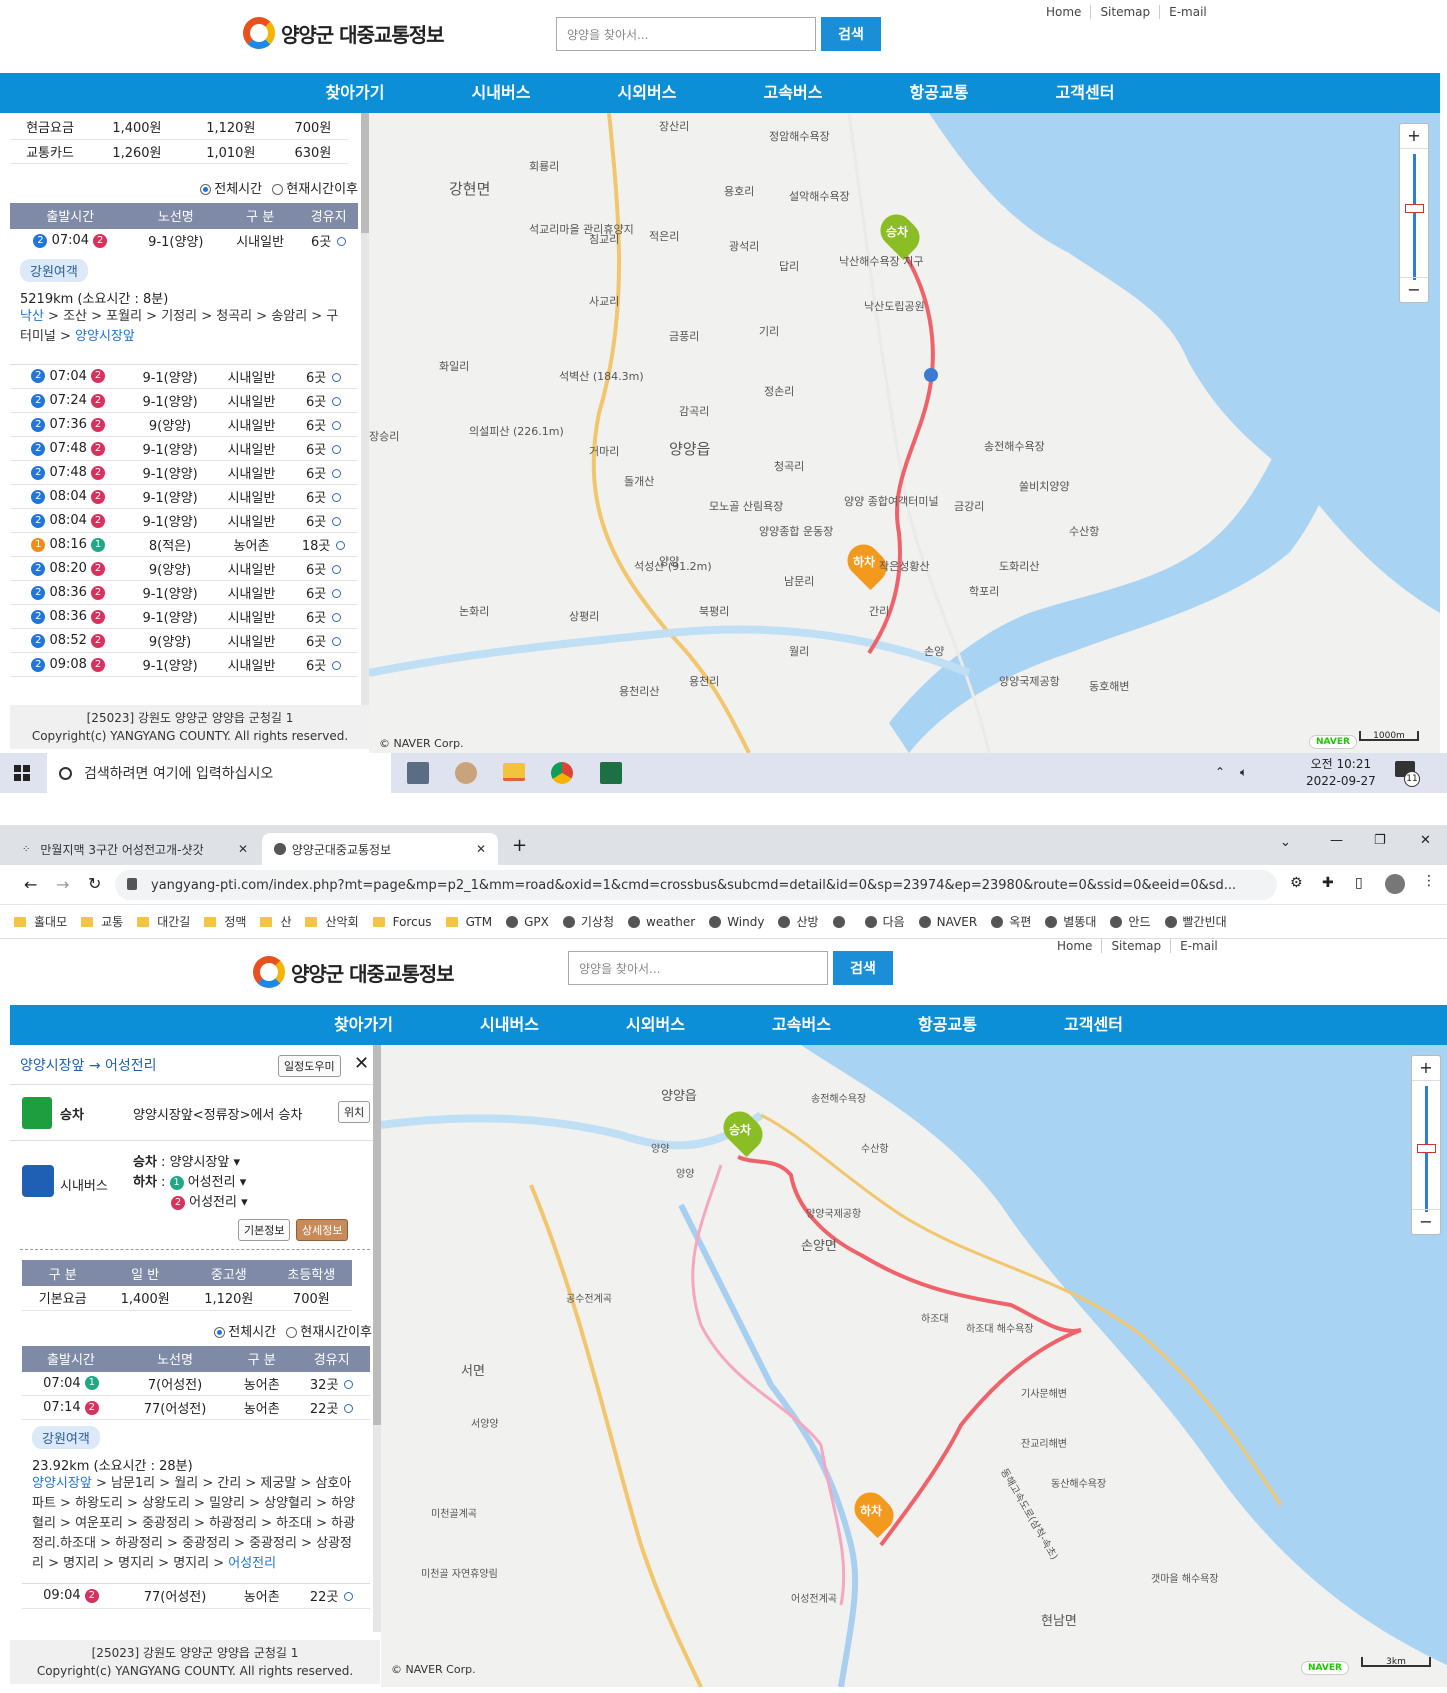  Describe the element at coordinates (184, 544) in the screenshot. I see `table-row: 1 08:16 1 8(적은) 농어촌 18곳` at that location.